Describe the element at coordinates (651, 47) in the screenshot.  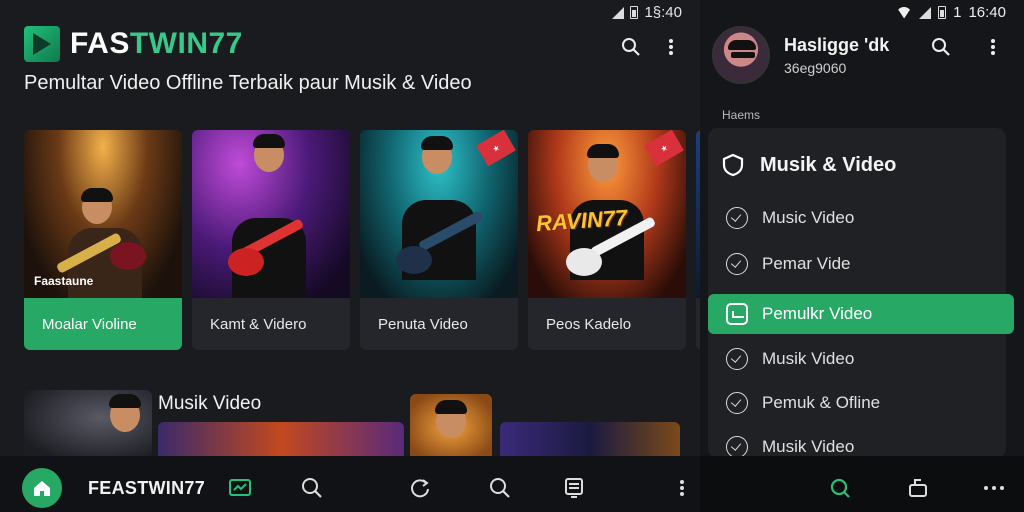
I see `top-actions` at that location.